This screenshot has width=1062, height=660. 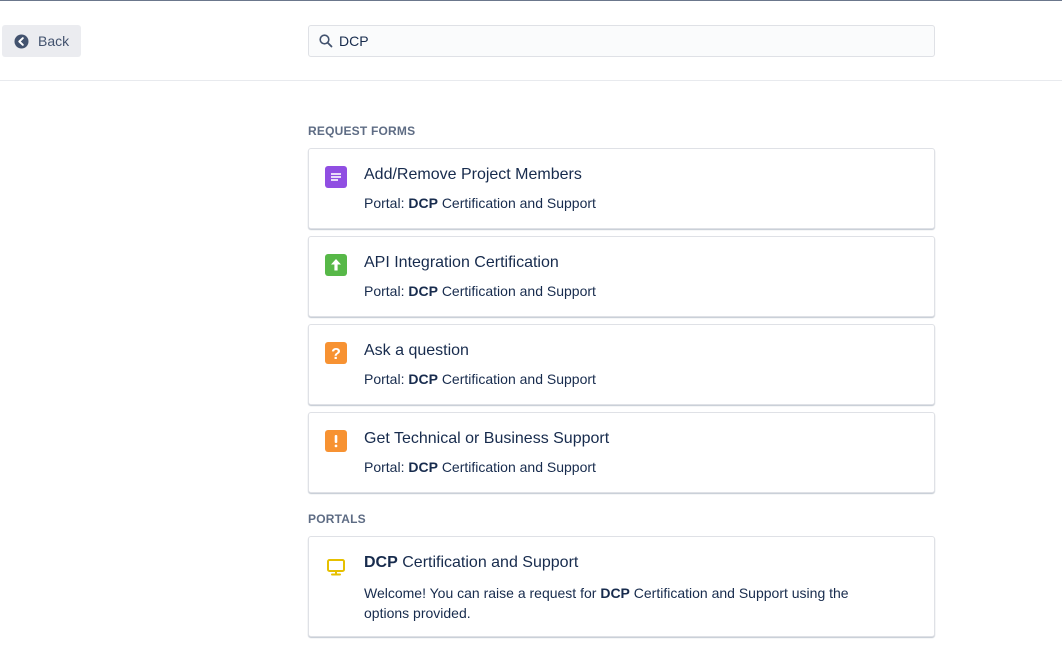 What do you see at coordinates (487, 438) in the screenshot?
I see `request-form-title: Get Technical or Business Support` at bounding box center [487, 438].